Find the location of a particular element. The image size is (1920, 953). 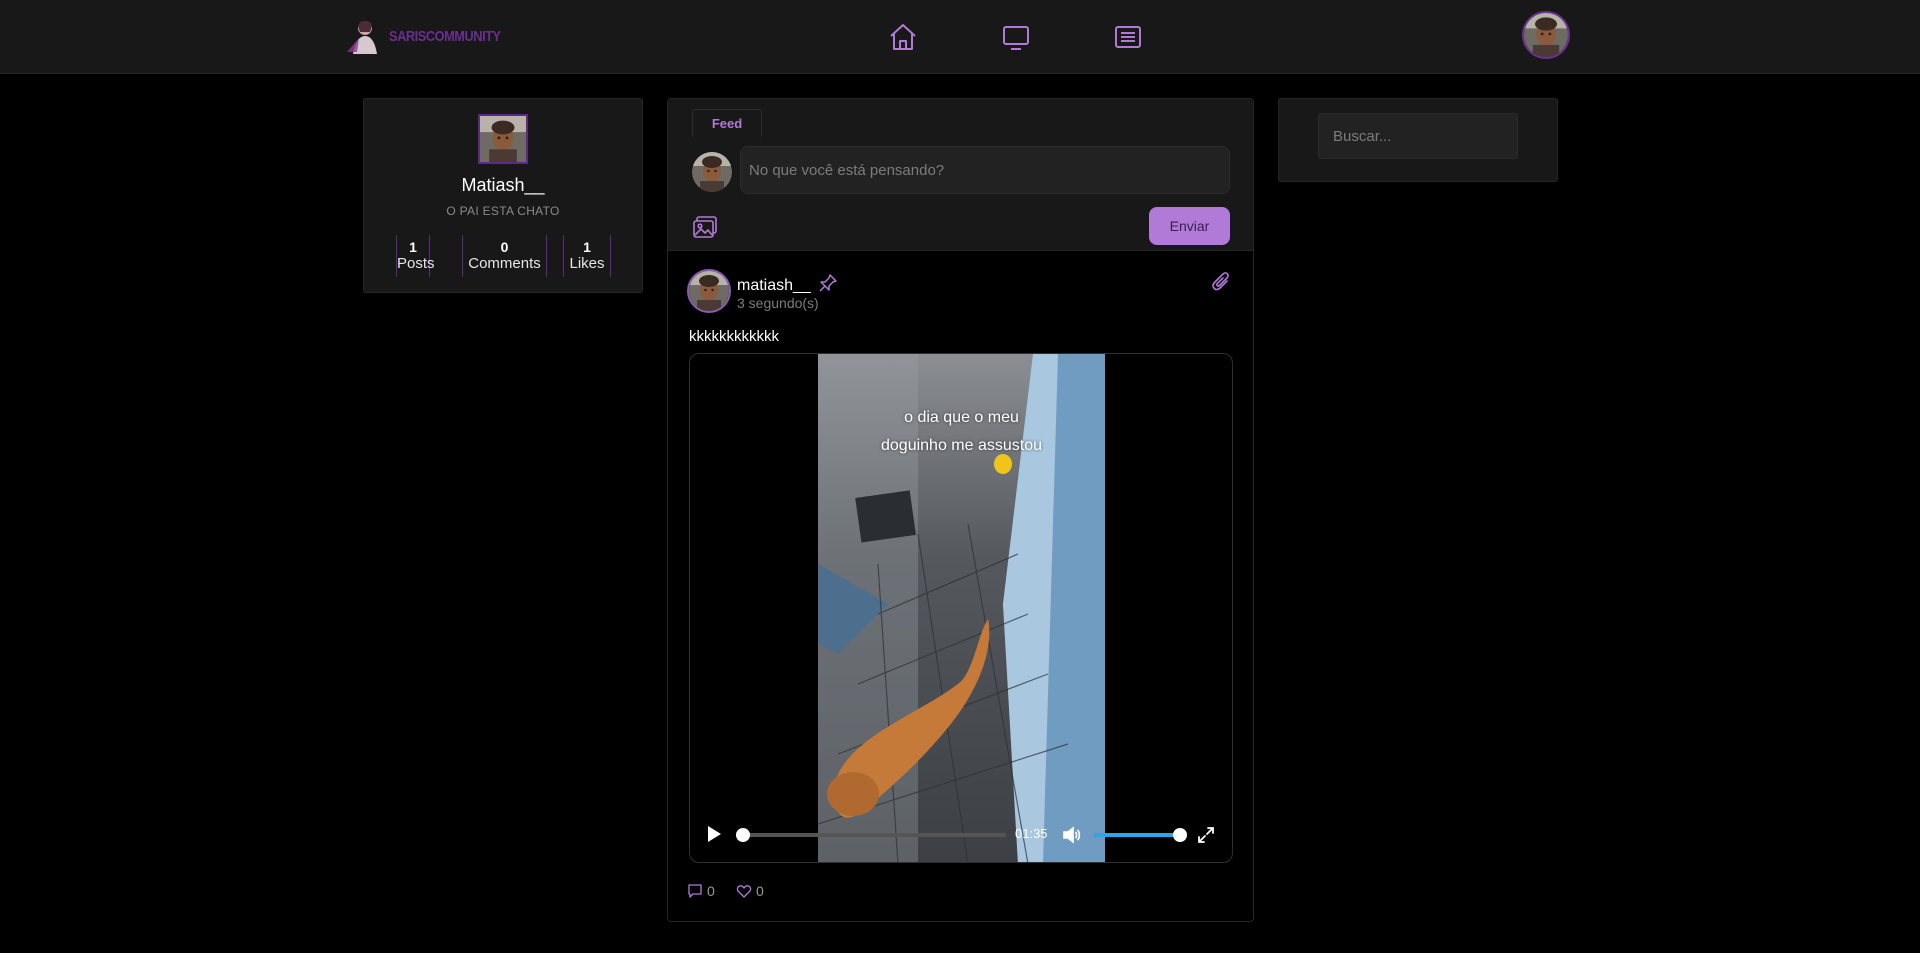

profile-bio: O PAI ESTA CHATO is located at coordinates (503, 211).